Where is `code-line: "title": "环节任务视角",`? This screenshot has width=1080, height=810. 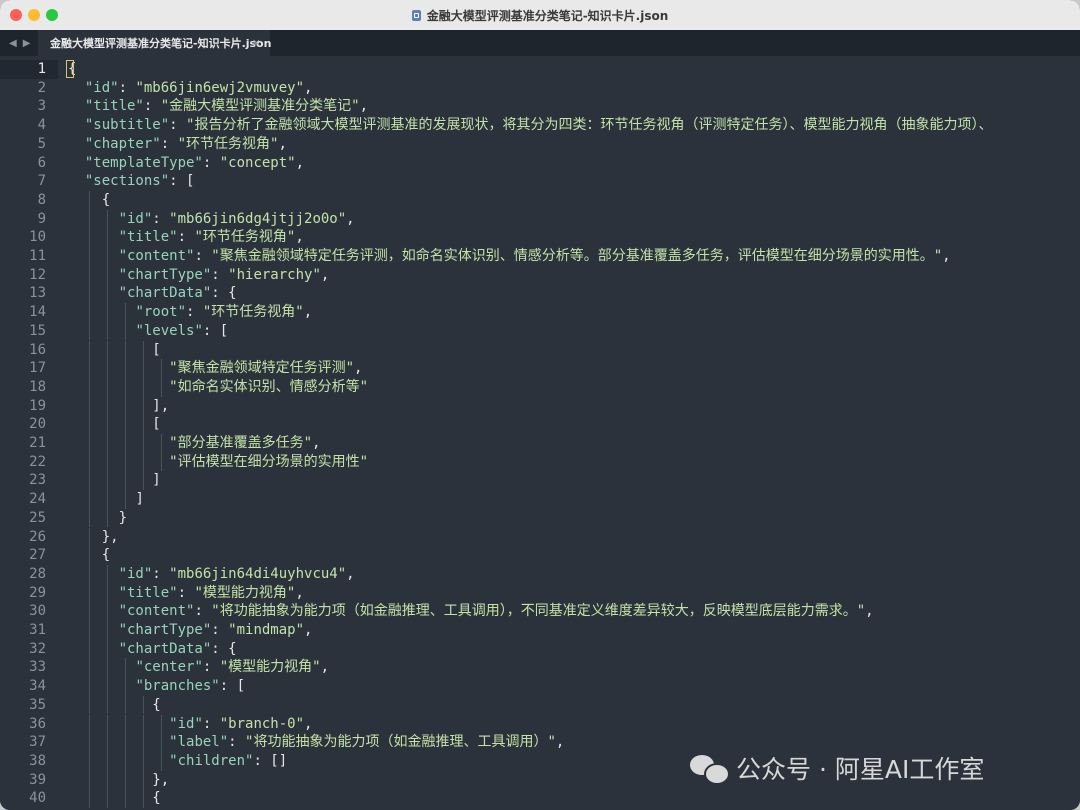 code-line: "title": "环节任务视角", is located at coordinates (186, 237).